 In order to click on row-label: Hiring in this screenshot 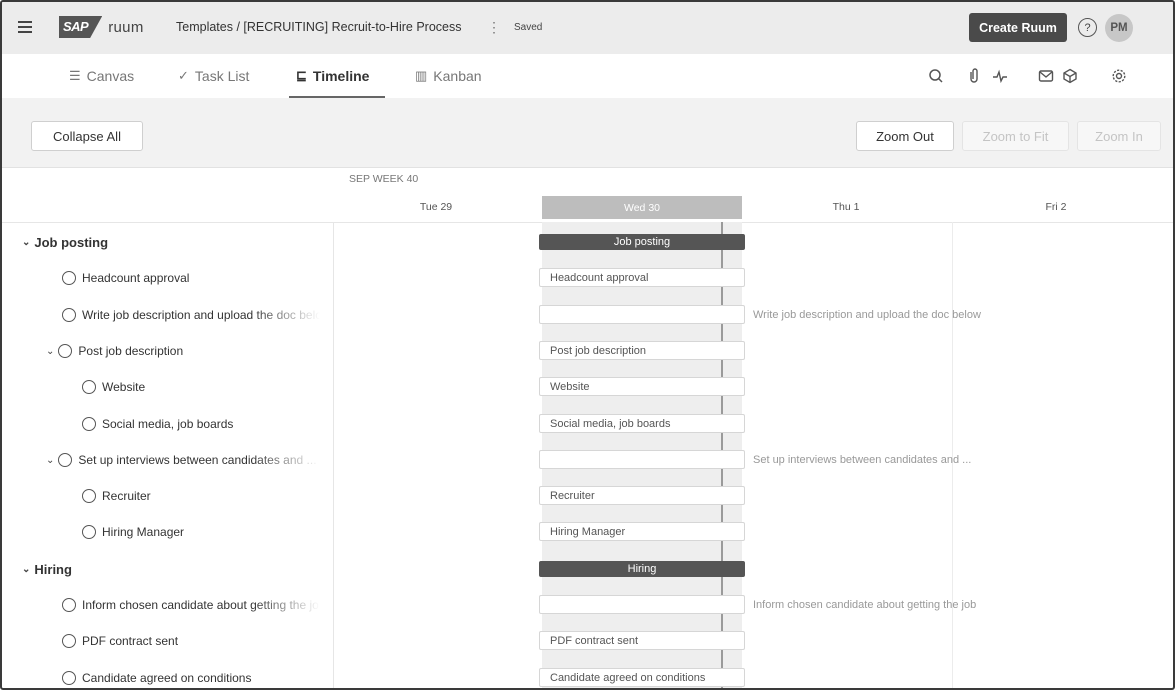, I will do `click(53, 569)`.